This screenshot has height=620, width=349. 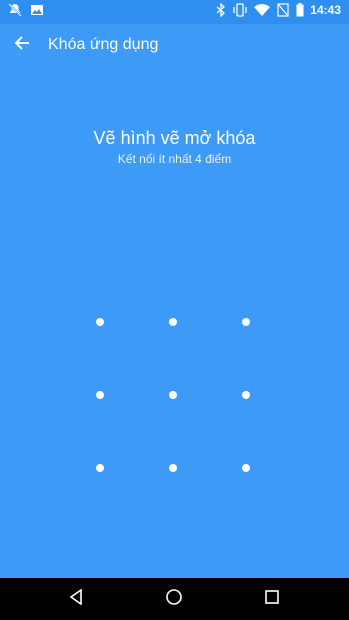 I want to click on vibrate-icon, so click(x=240, y=10).